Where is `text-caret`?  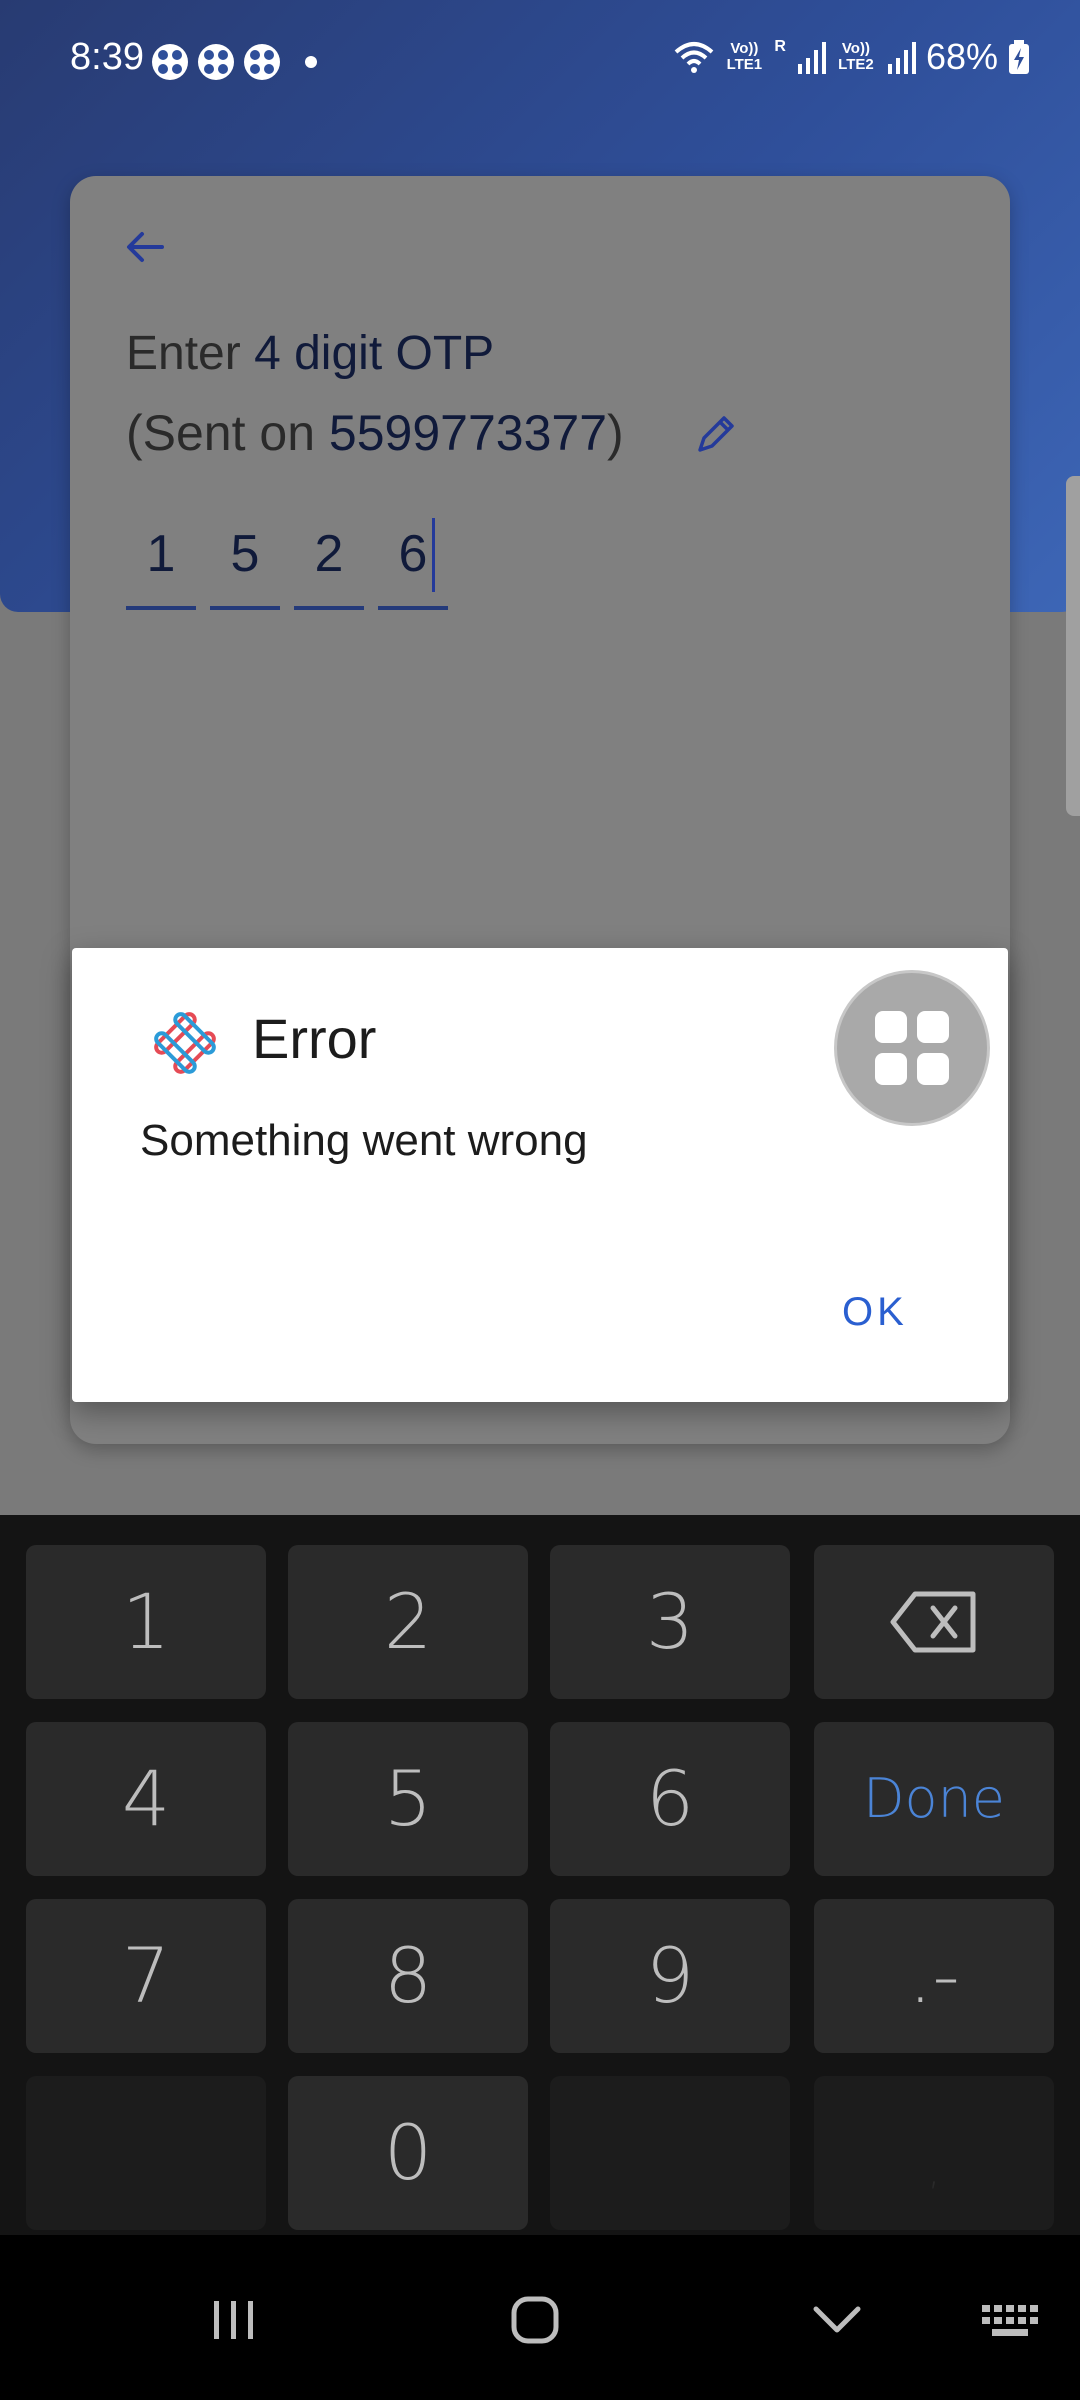
text-caret is located at coordinates (433, 555).